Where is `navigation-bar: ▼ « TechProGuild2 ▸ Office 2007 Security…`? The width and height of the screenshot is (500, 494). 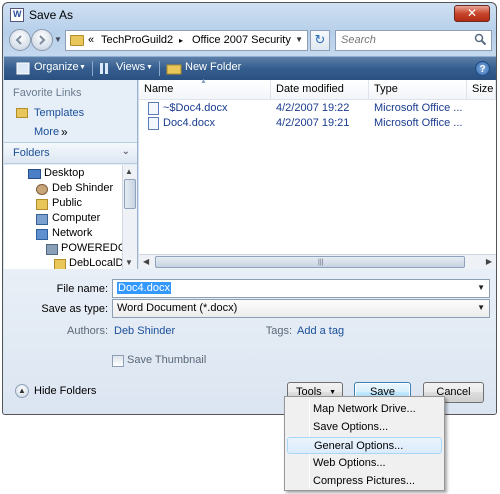
navigation-bar: ▼ « TechProGuild2 ▸ Office 2007 Security… is located at coordinates (250, 42).